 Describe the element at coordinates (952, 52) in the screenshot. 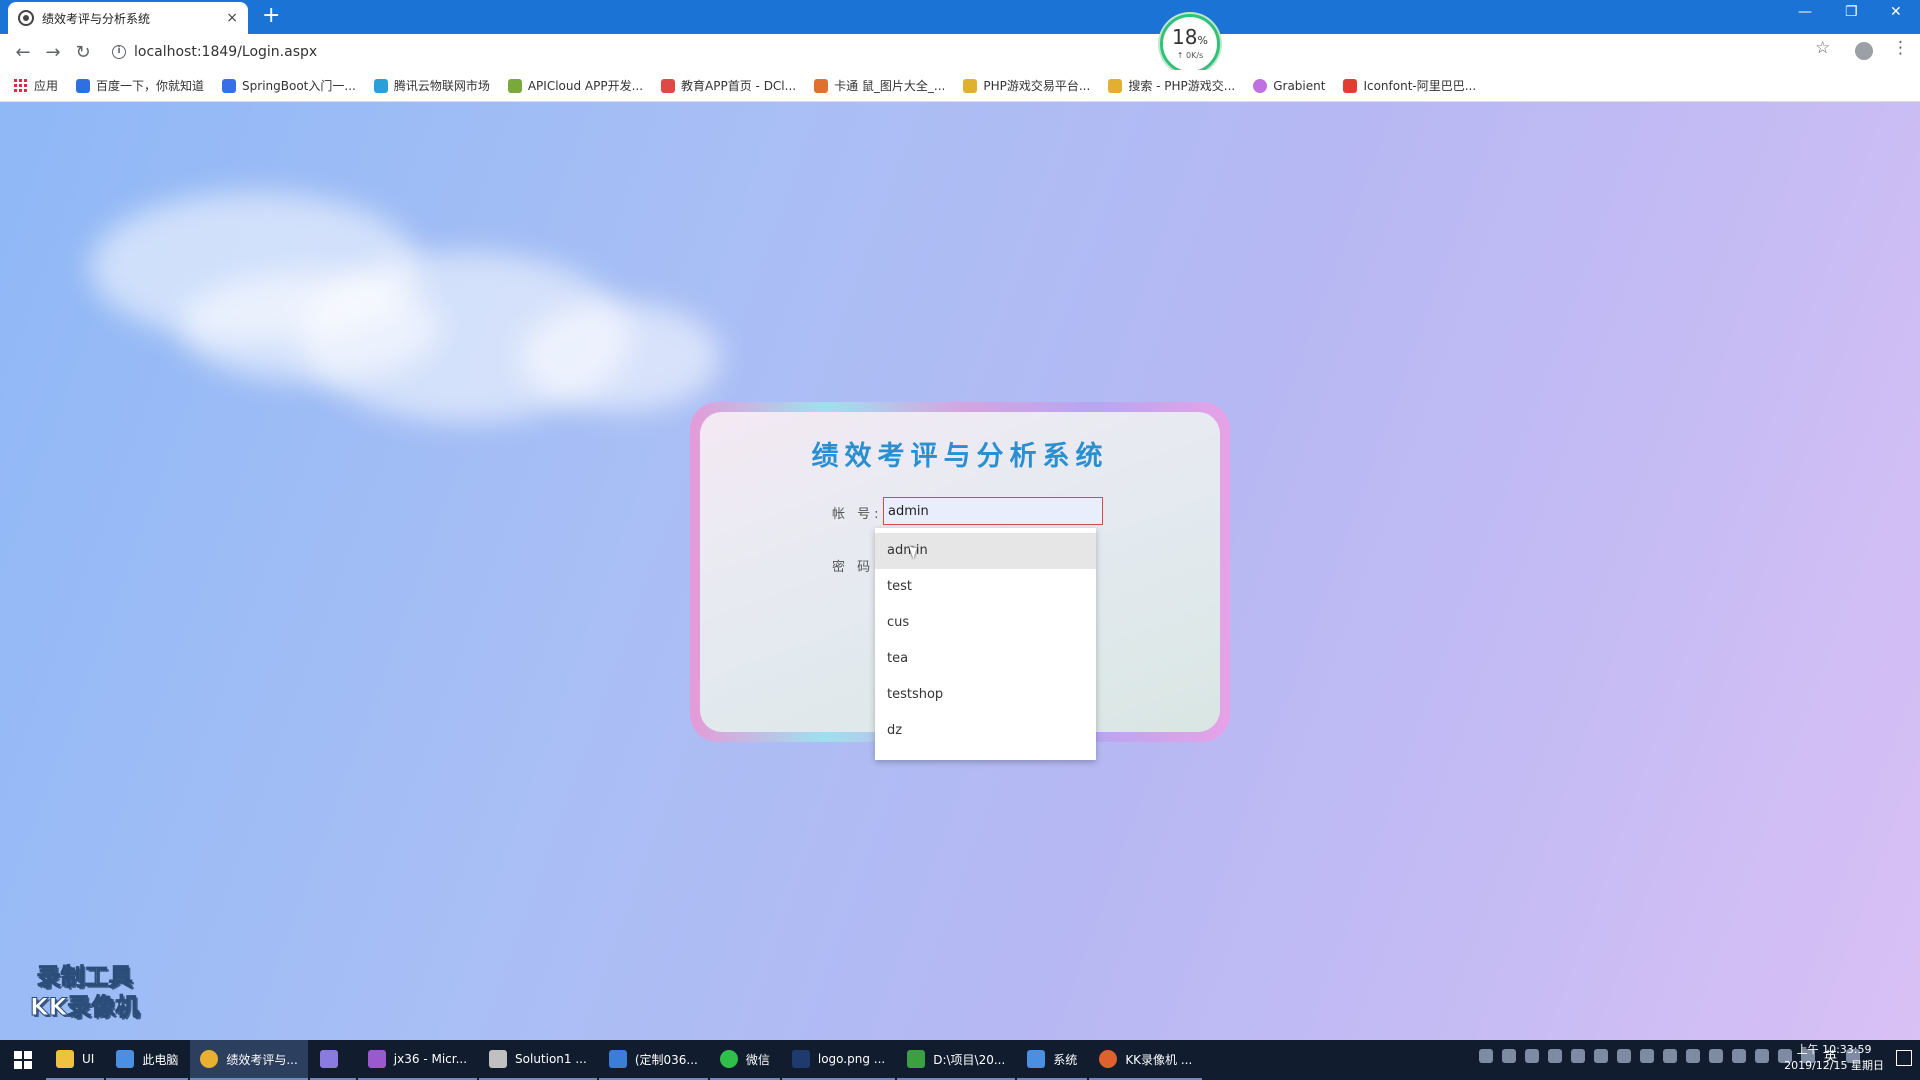

I see `address-bar: i localhost:1849/Login.aspx` at that location.